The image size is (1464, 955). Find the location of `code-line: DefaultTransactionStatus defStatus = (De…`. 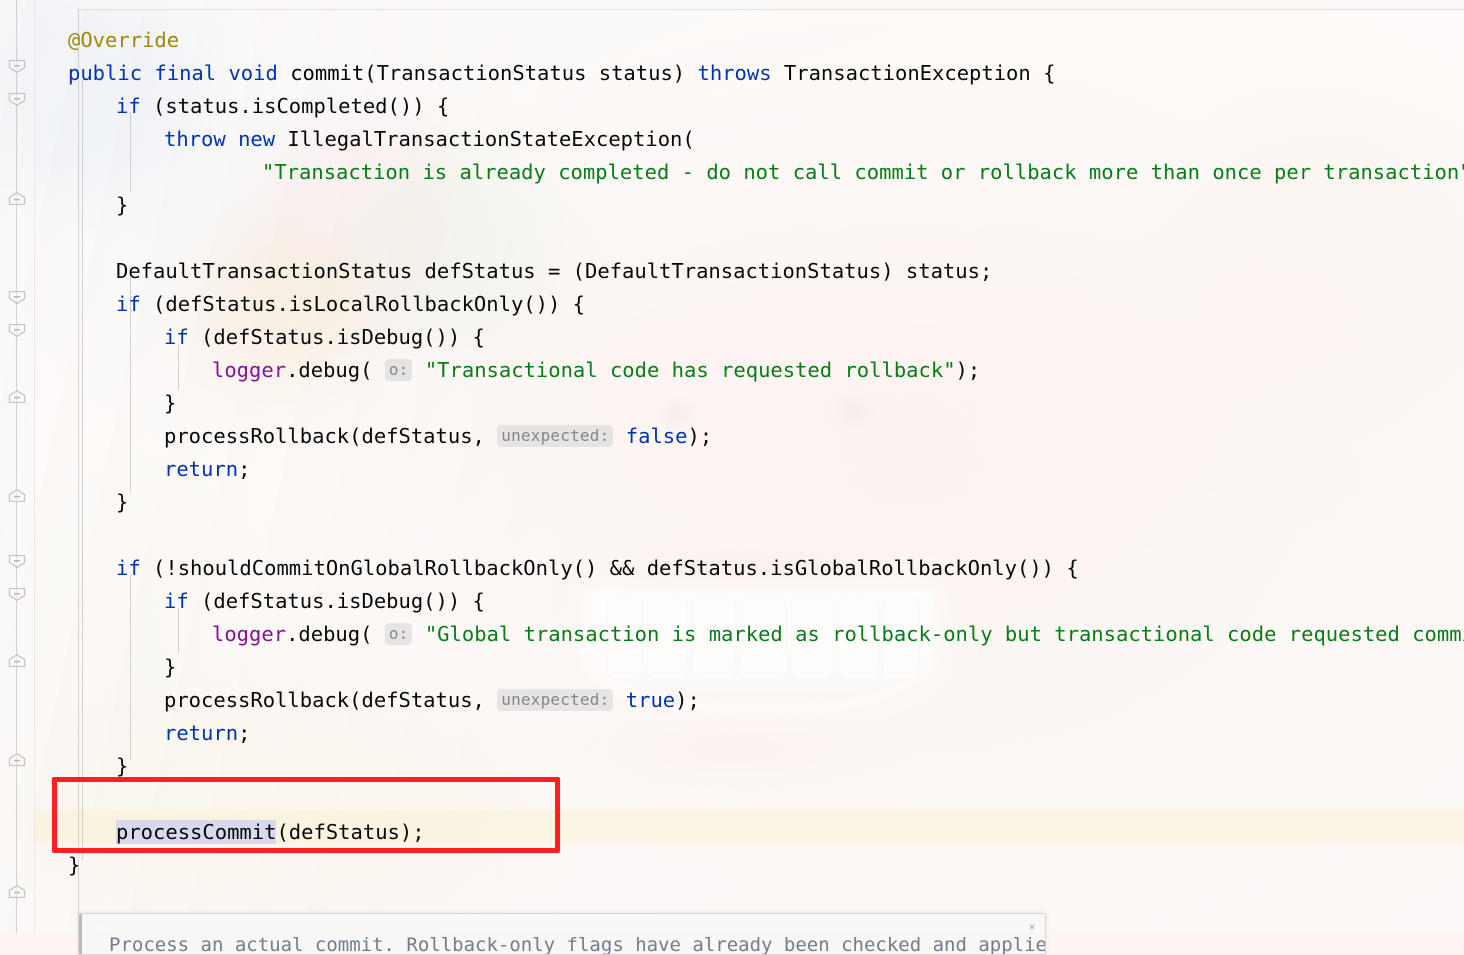

code-line: DefaultTransactionStatus defStatus = (De… is located at coordinates (554, 271).